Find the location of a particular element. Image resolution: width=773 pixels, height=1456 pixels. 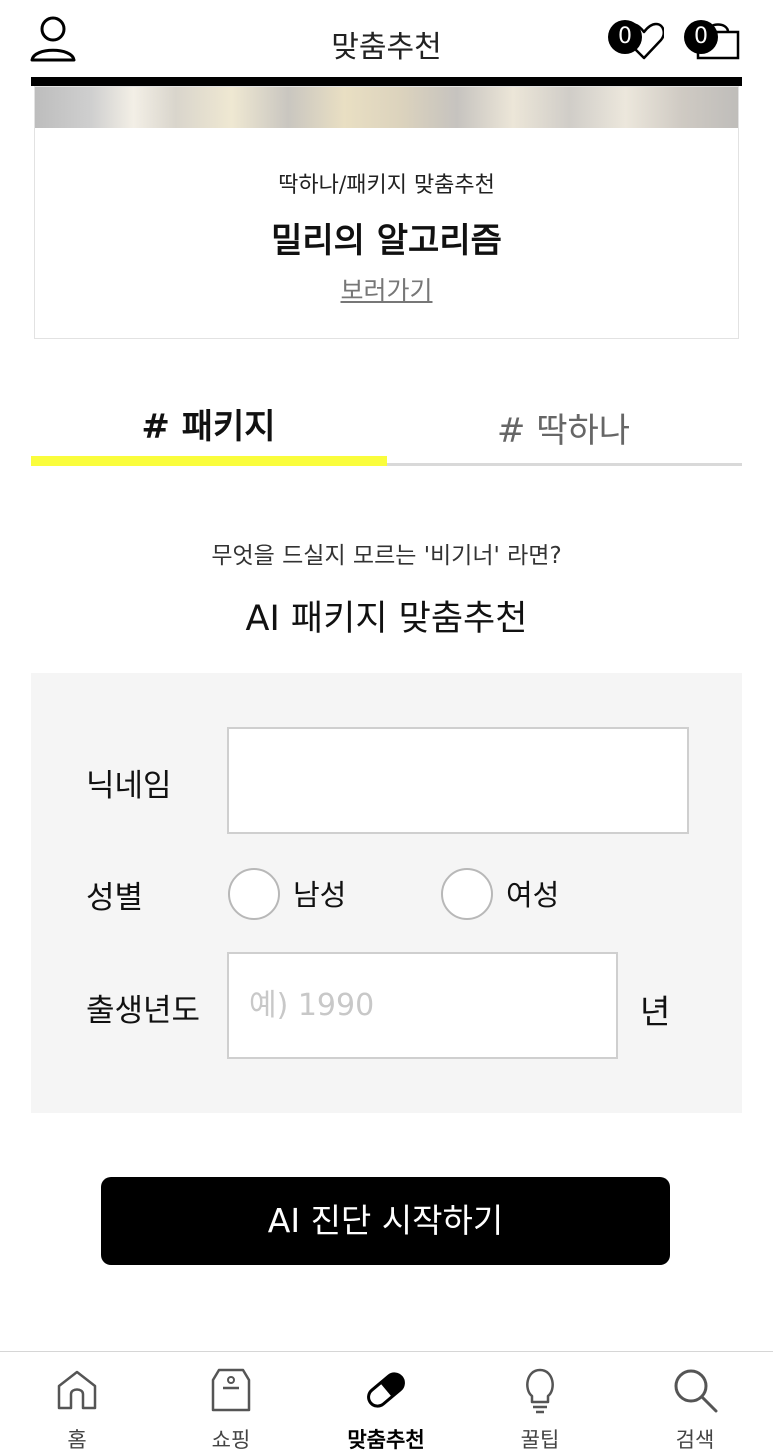

banner-title: 밀리의 알고리즘 is located at coordinates (386, 241).